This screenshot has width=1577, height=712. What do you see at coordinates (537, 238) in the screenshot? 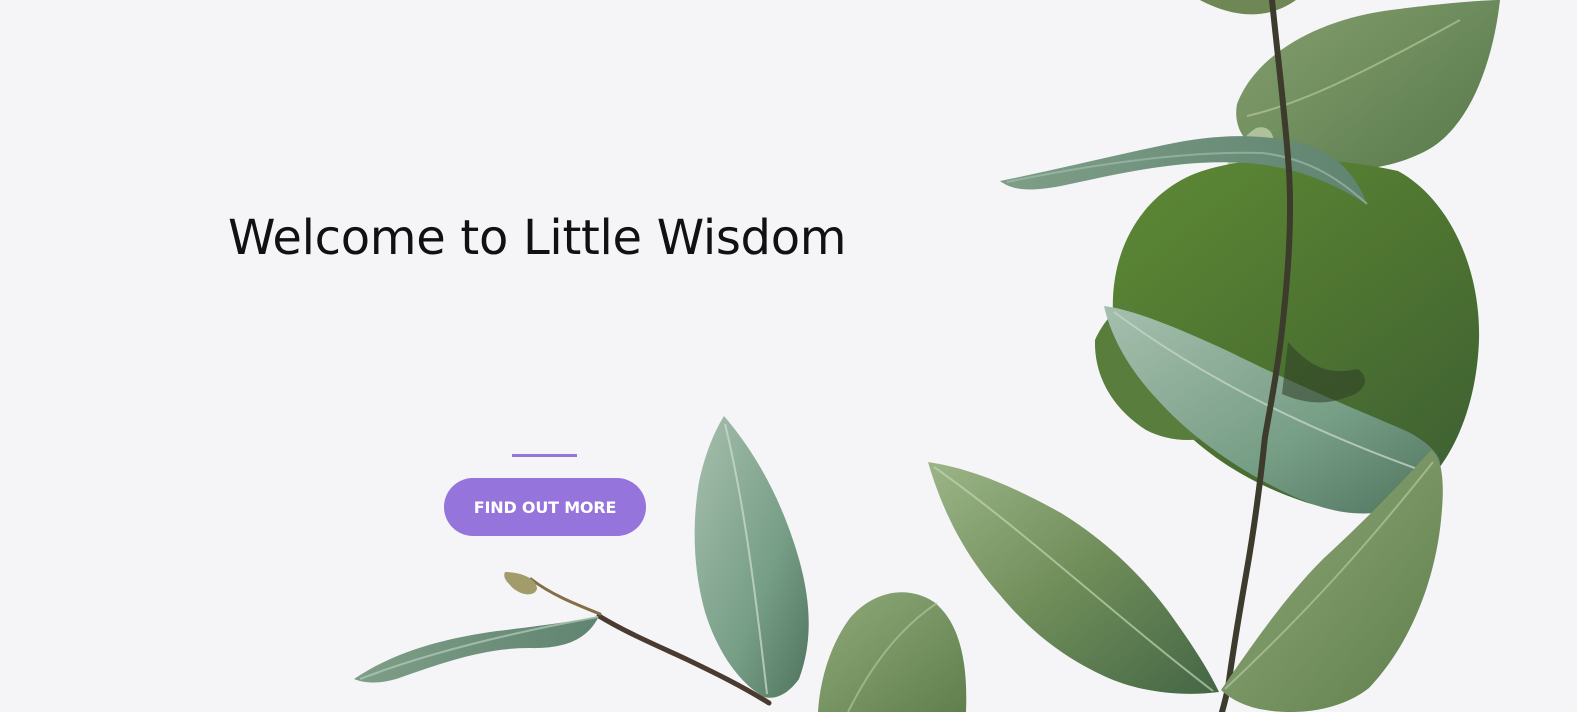
I see `hero-title: Welcome to Little Wisdom` at bounding box center [537, 238].